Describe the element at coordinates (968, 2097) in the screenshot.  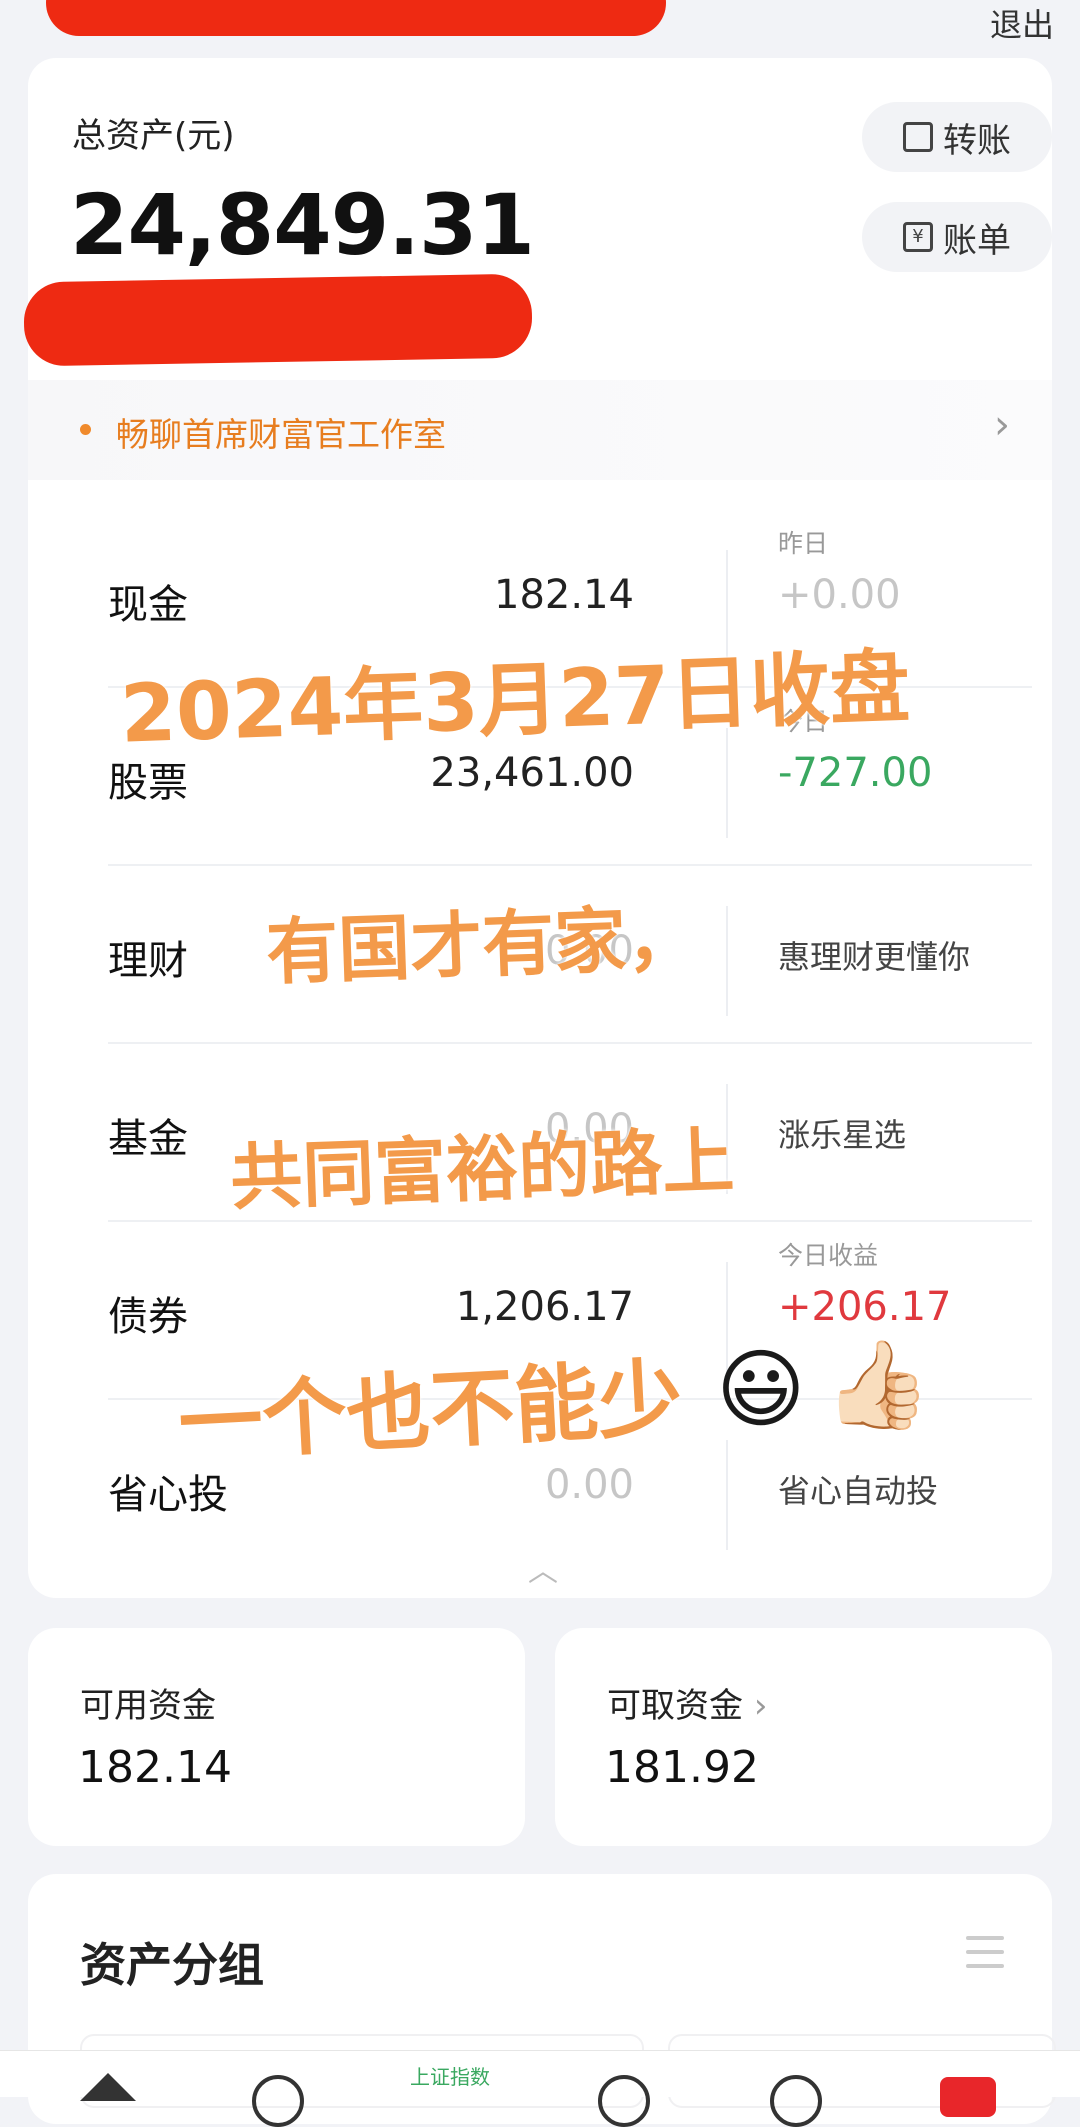
I see `account-icon` at that location.